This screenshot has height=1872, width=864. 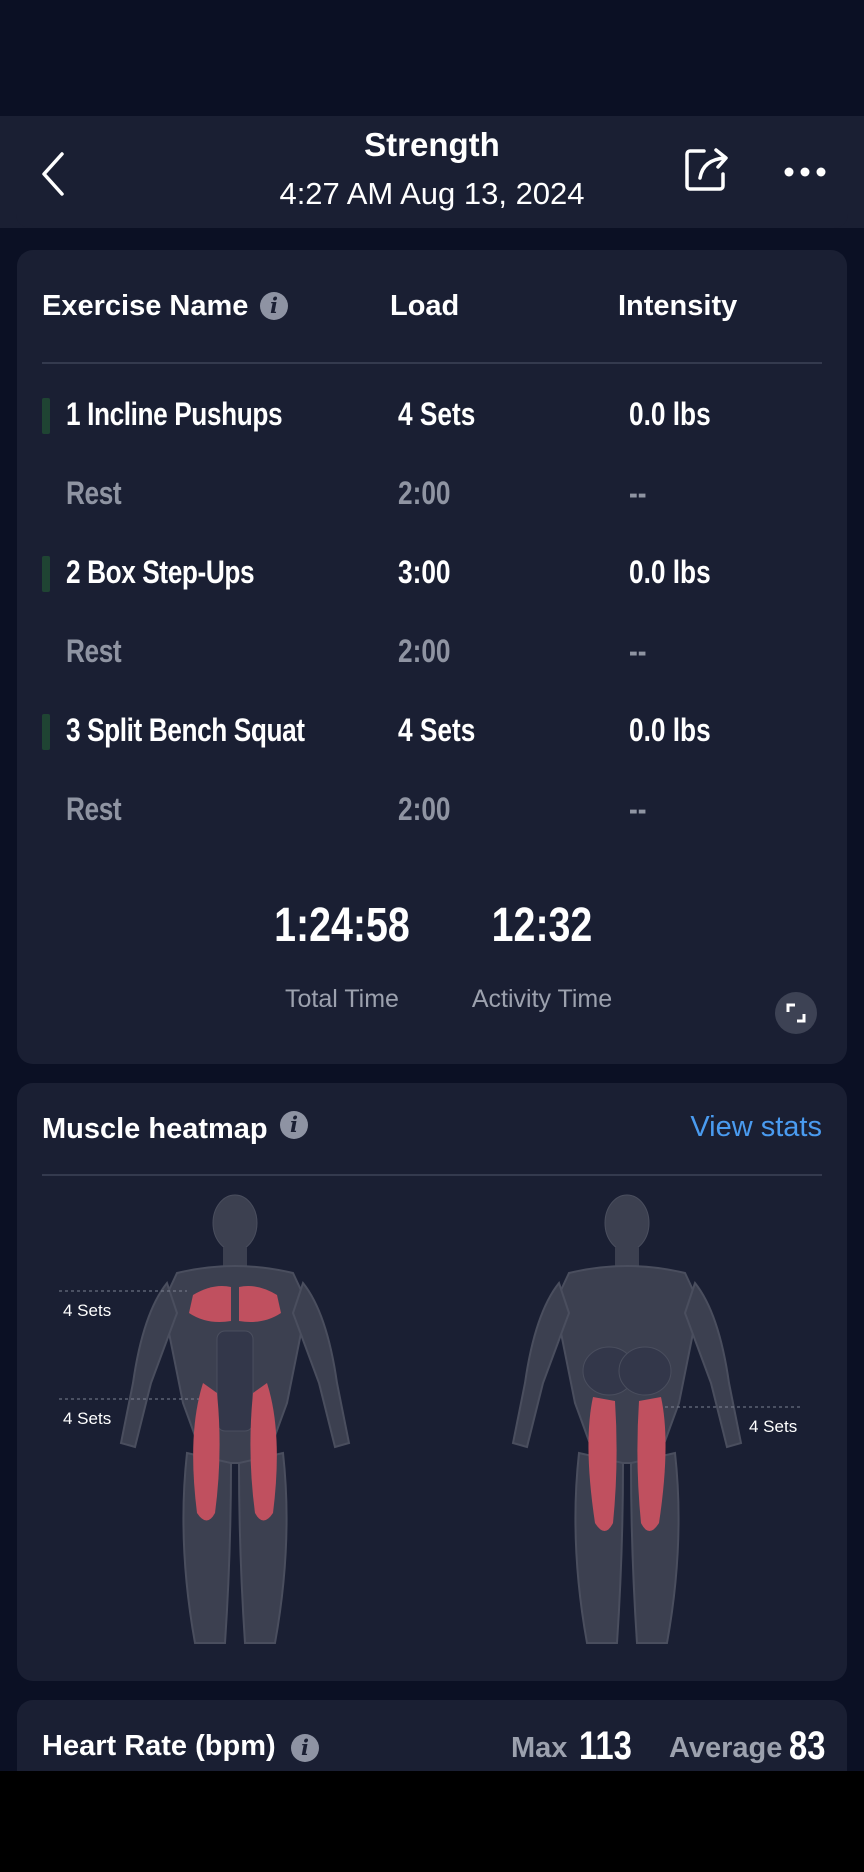 What do you see at coordinates (432, 172) in the screenshot?
I see `header: Strength 4:27 AM Aug 13, 2024` at bounding box center [432, 172].